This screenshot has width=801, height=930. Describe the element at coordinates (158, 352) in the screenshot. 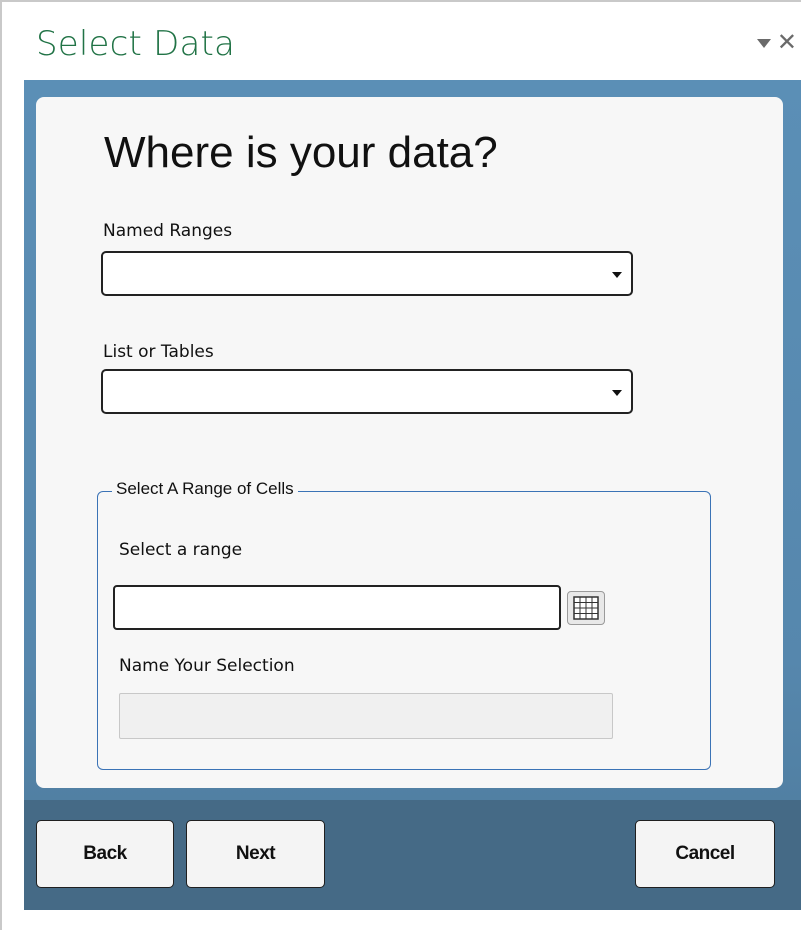

I see `list-or-tables-label: List or Tables` at that location.